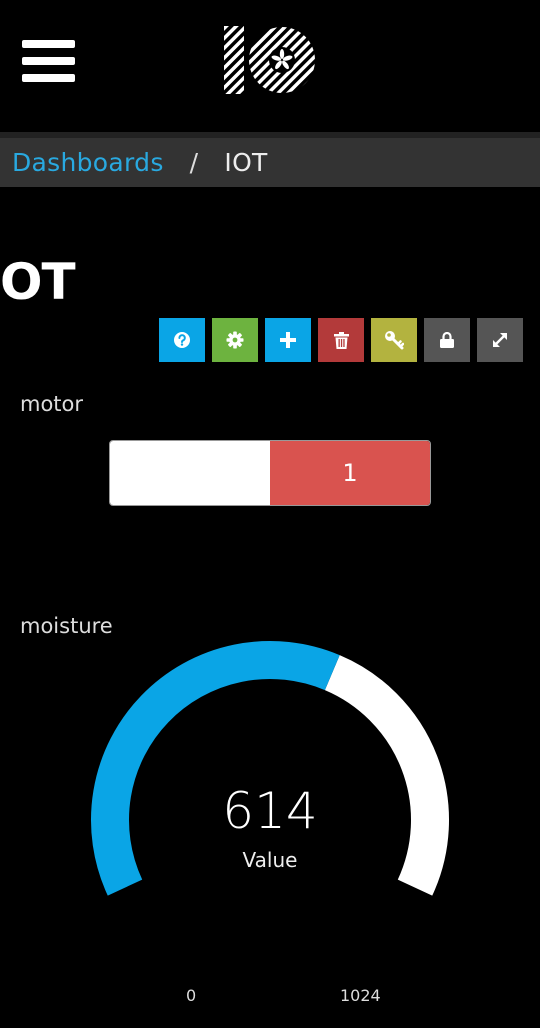 The image size is (540, 1028). Describe the element at coordinates (246, 162) in the screenshot. I see `breadcrumb-current: IOT` at that location.